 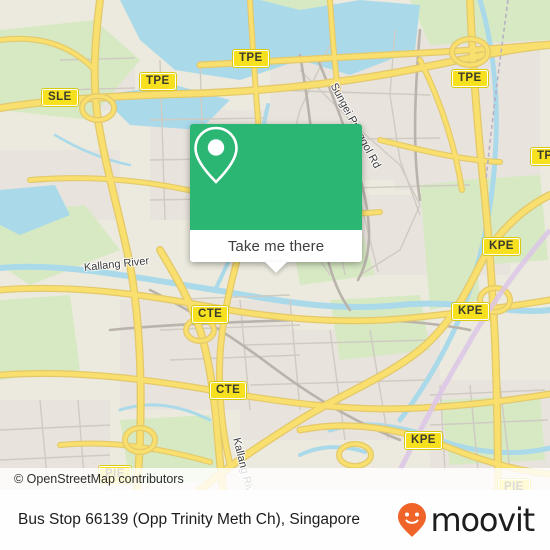 What do you see at coordinates (228, 390) in the screenshot?
I see `highway-shield-cte-2: CTE` at bounding box center [228, 390].